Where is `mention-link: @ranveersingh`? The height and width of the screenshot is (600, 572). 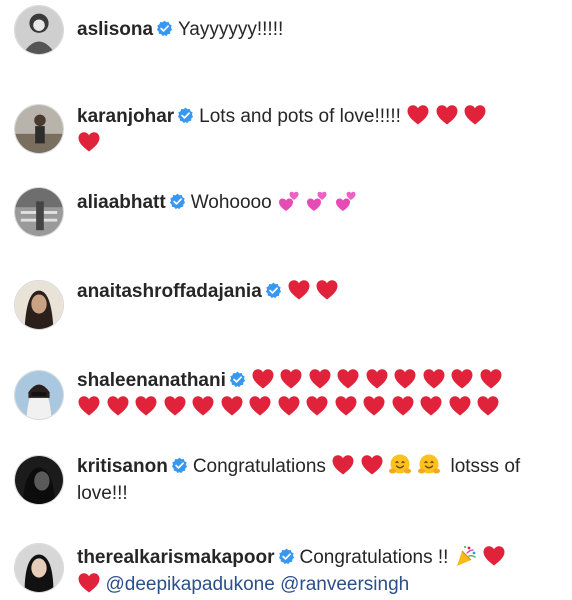
mention-link: @ranveersingh is located at coordinates (344, 584).